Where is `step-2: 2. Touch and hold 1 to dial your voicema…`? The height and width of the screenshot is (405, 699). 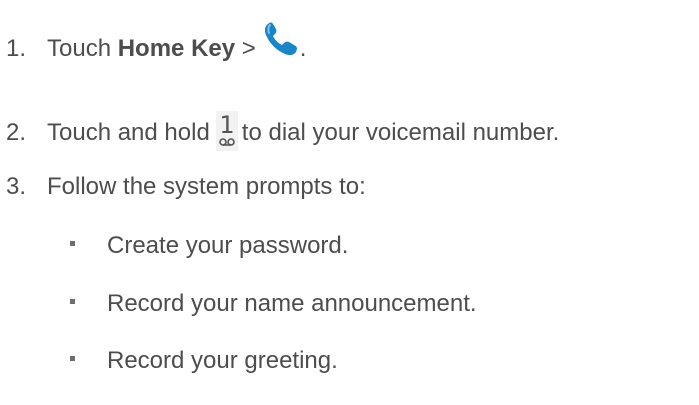 step-2: 2. Touch and hold 1 to dial your voicema… is located at coordinates (280, 132).